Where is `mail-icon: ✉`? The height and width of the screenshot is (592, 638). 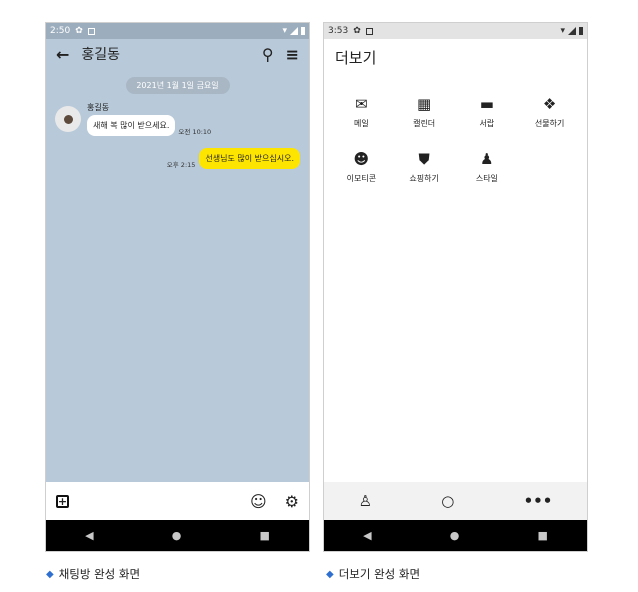 mail-icon: ✉ is located at coordinates (361, 104).